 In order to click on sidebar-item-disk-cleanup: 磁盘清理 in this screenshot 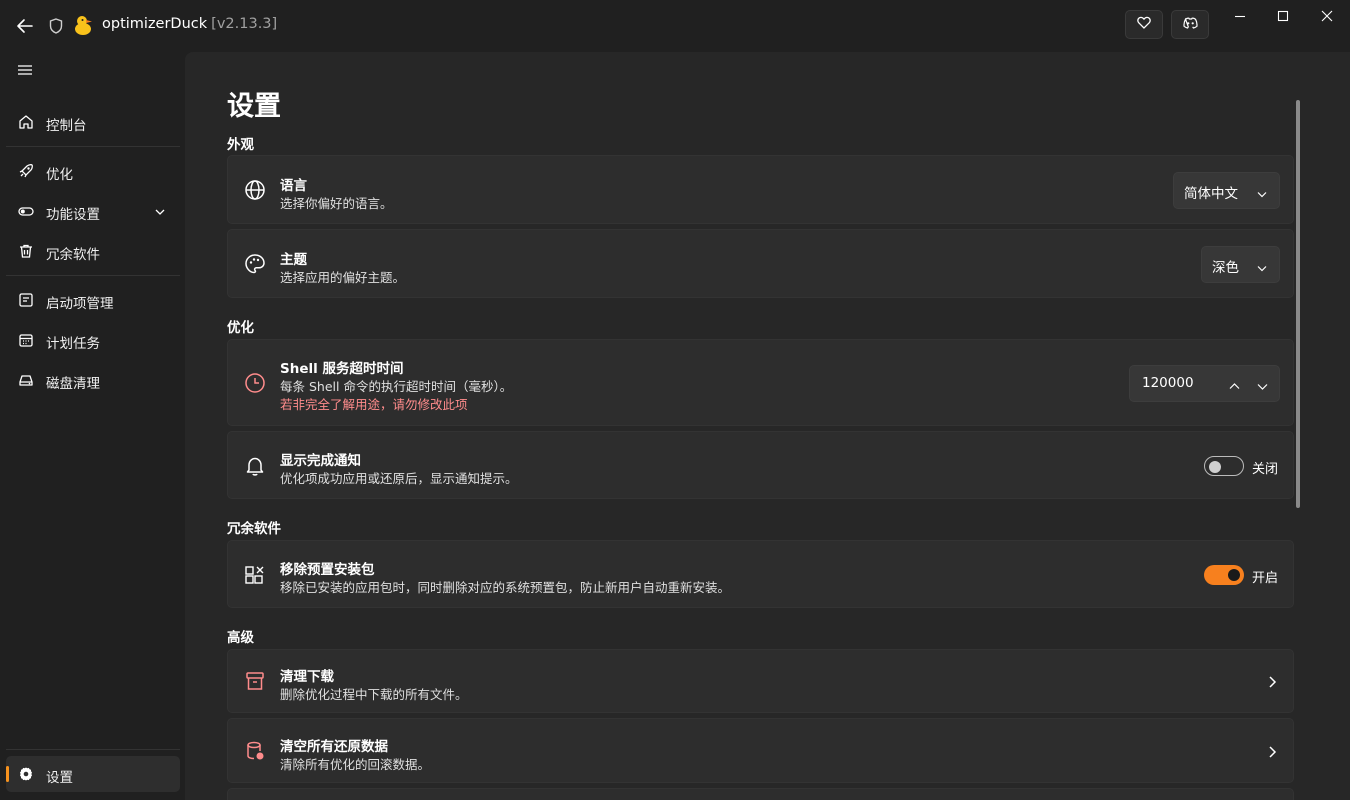, I will do `click(93, 380)`.